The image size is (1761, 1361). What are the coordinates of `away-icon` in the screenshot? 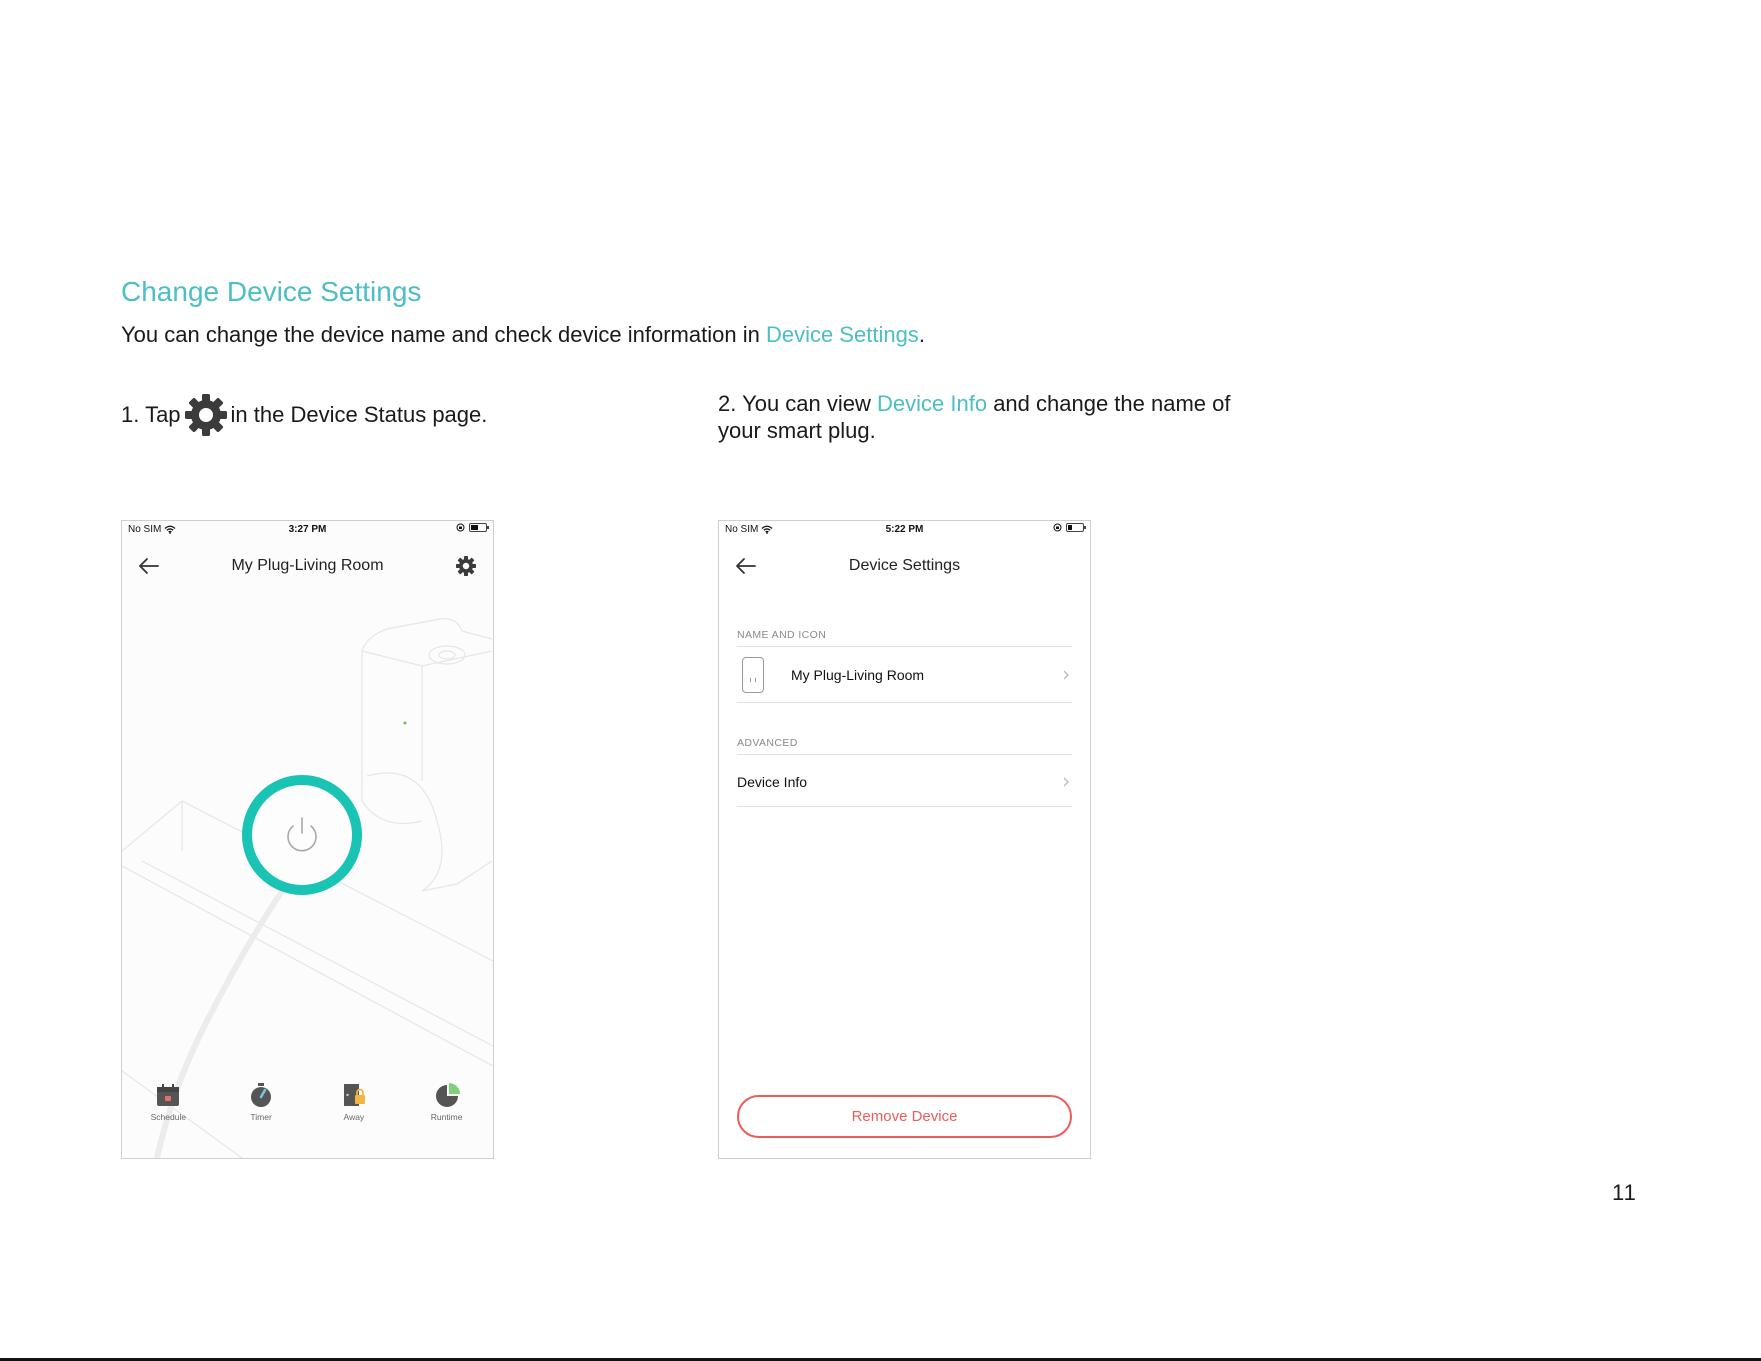 It's located at (354, 1095).